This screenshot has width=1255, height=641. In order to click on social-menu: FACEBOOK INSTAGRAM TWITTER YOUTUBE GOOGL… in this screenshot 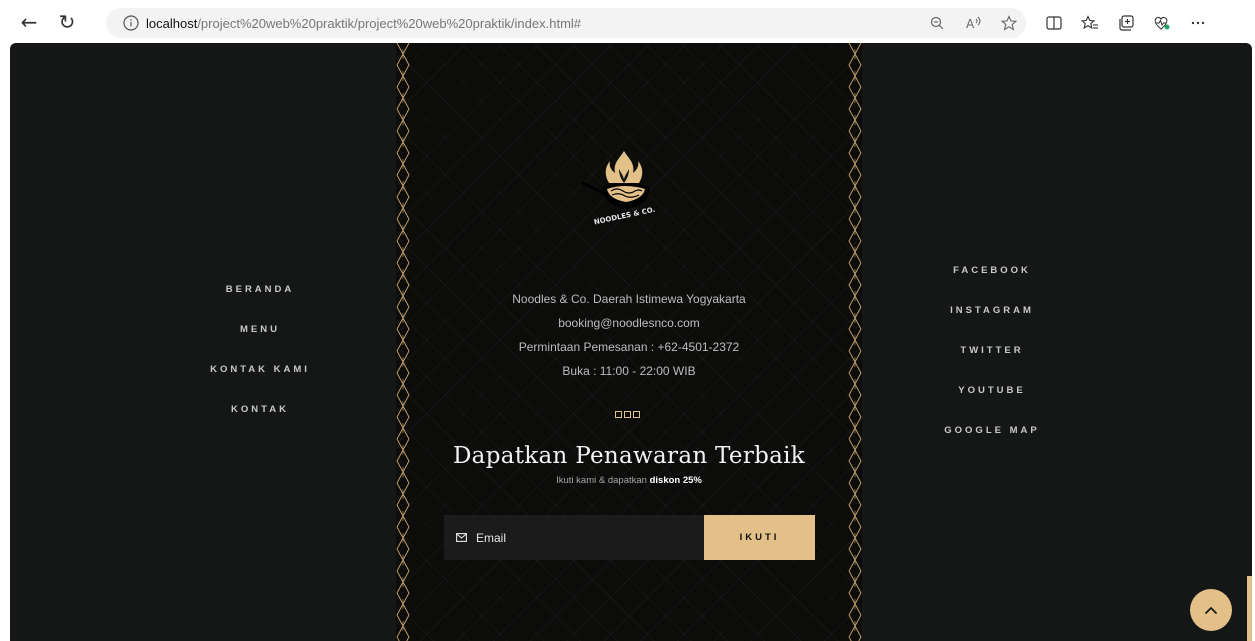, I will do `click(992, 364)`.